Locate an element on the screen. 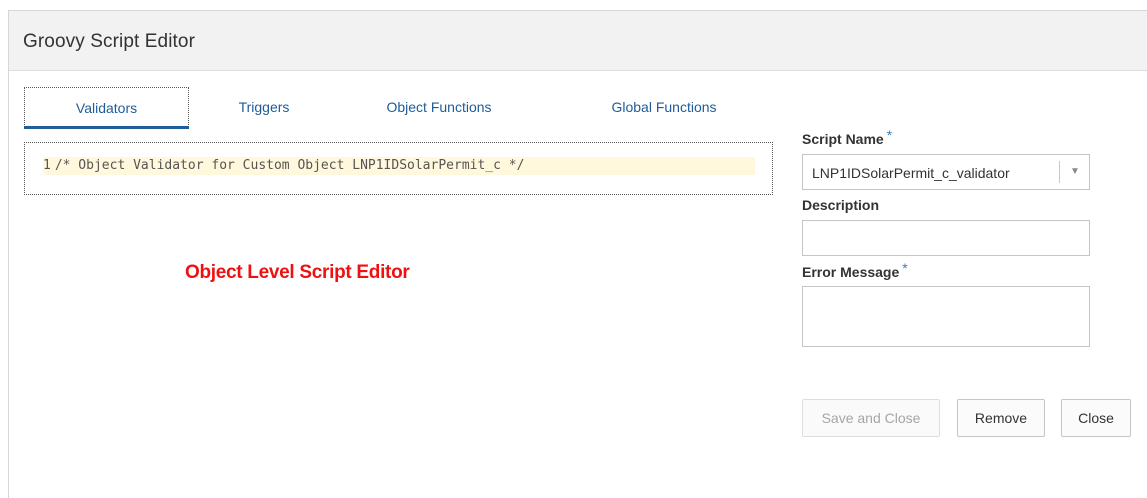  tab-triggers: Triggers is located at coordinates (264, 107).